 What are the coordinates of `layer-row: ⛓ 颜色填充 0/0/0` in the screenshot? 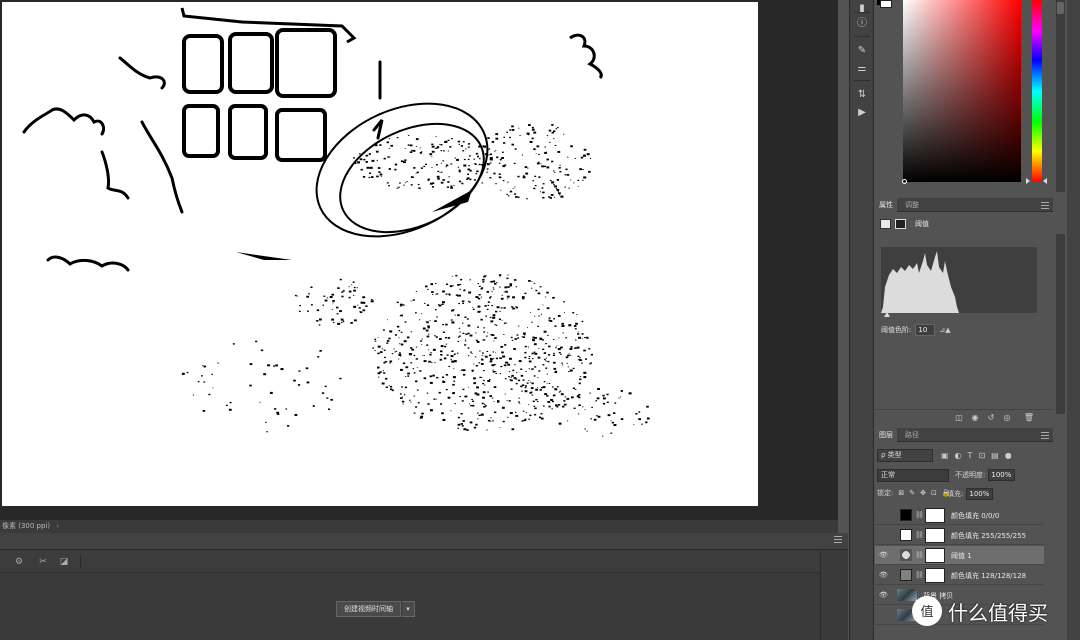 It's located at (959, 515).